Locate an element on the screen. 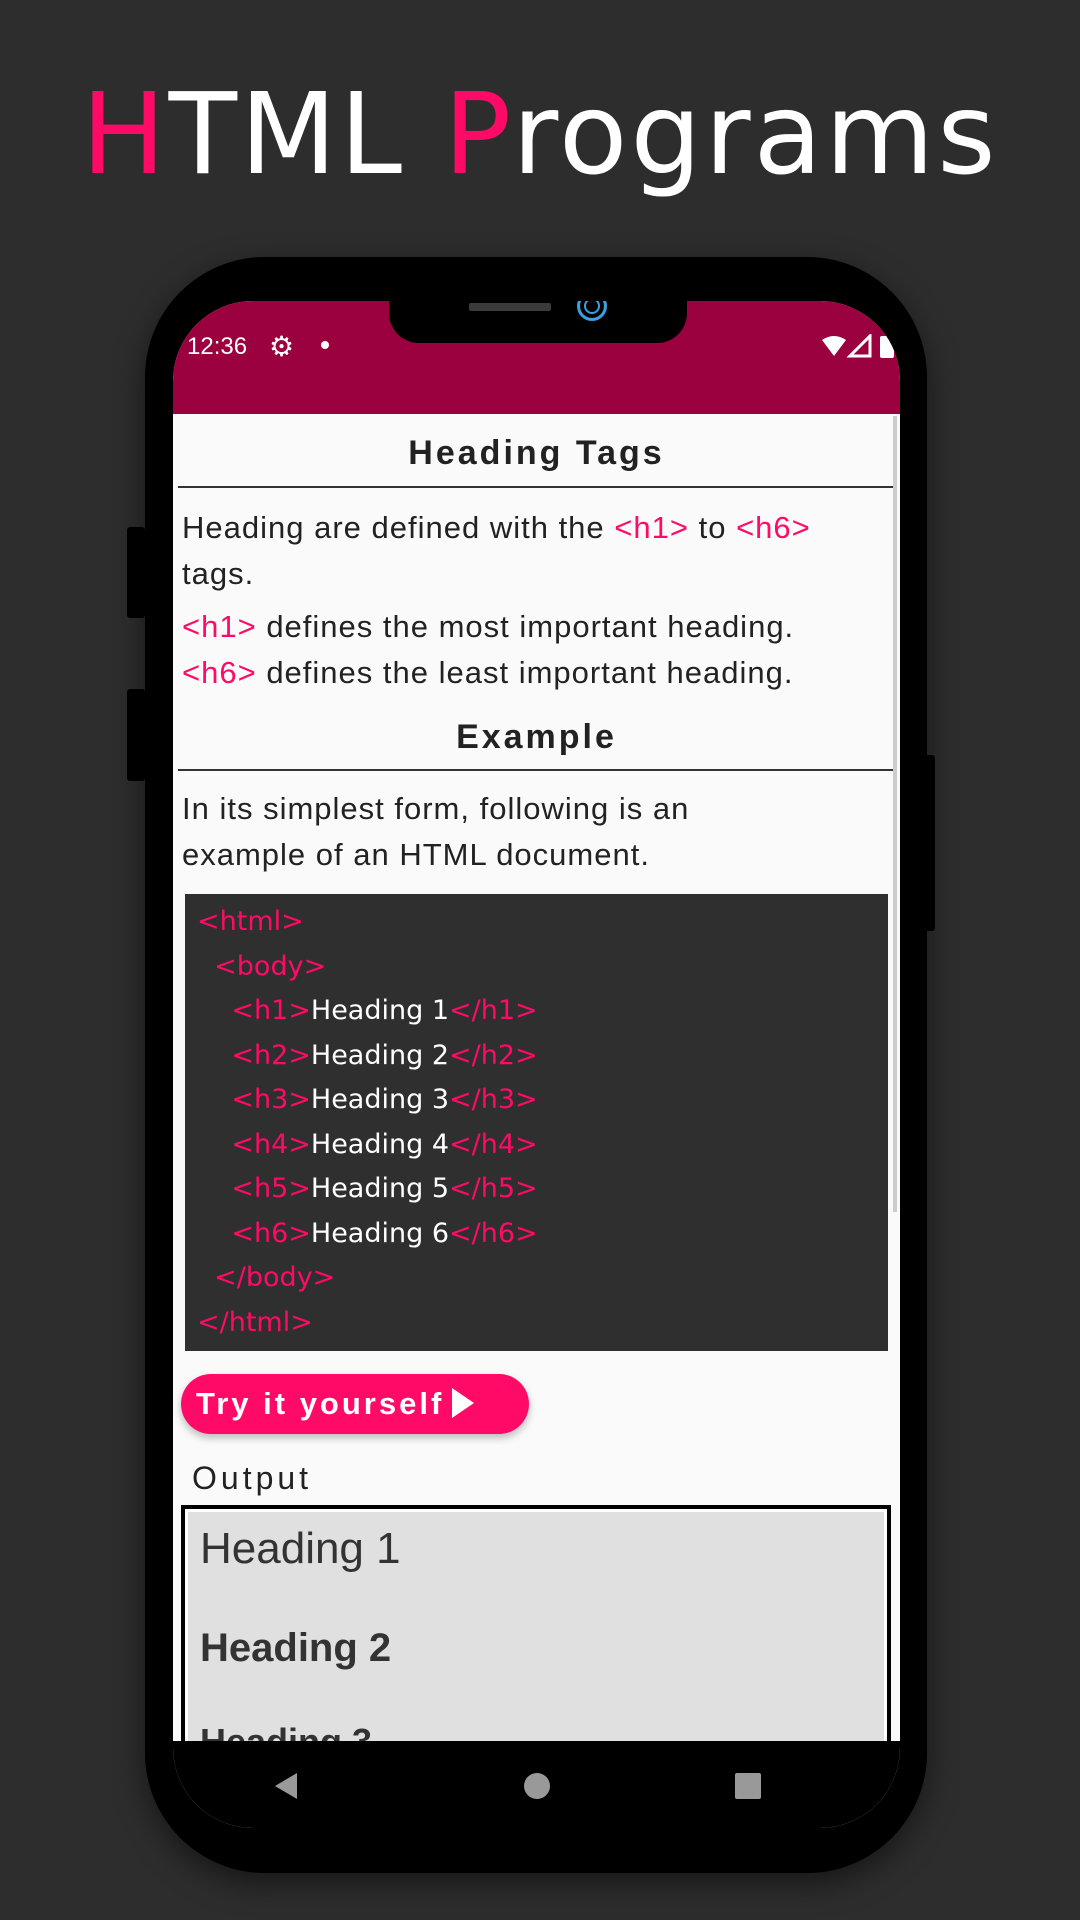 Image resolution: width=1080 pixels, height=1920 pixels. scrollbar is located at coordinates (895, 814).